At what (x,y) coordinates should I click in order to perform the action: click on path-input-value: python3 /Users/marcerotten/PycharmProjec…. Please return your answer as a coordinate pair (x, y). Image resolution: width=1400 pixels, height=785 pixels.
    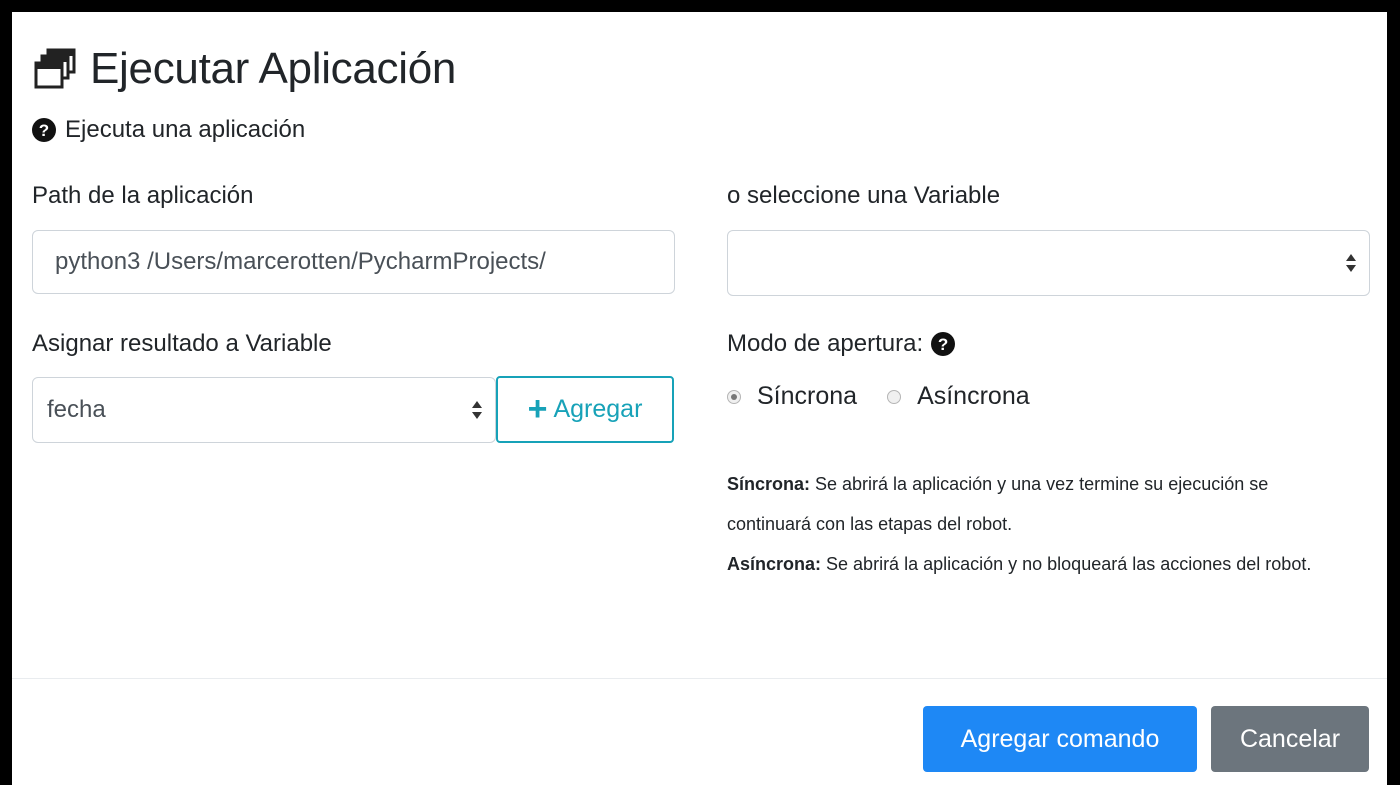
    Looking at the image, I should click on (300, 261).